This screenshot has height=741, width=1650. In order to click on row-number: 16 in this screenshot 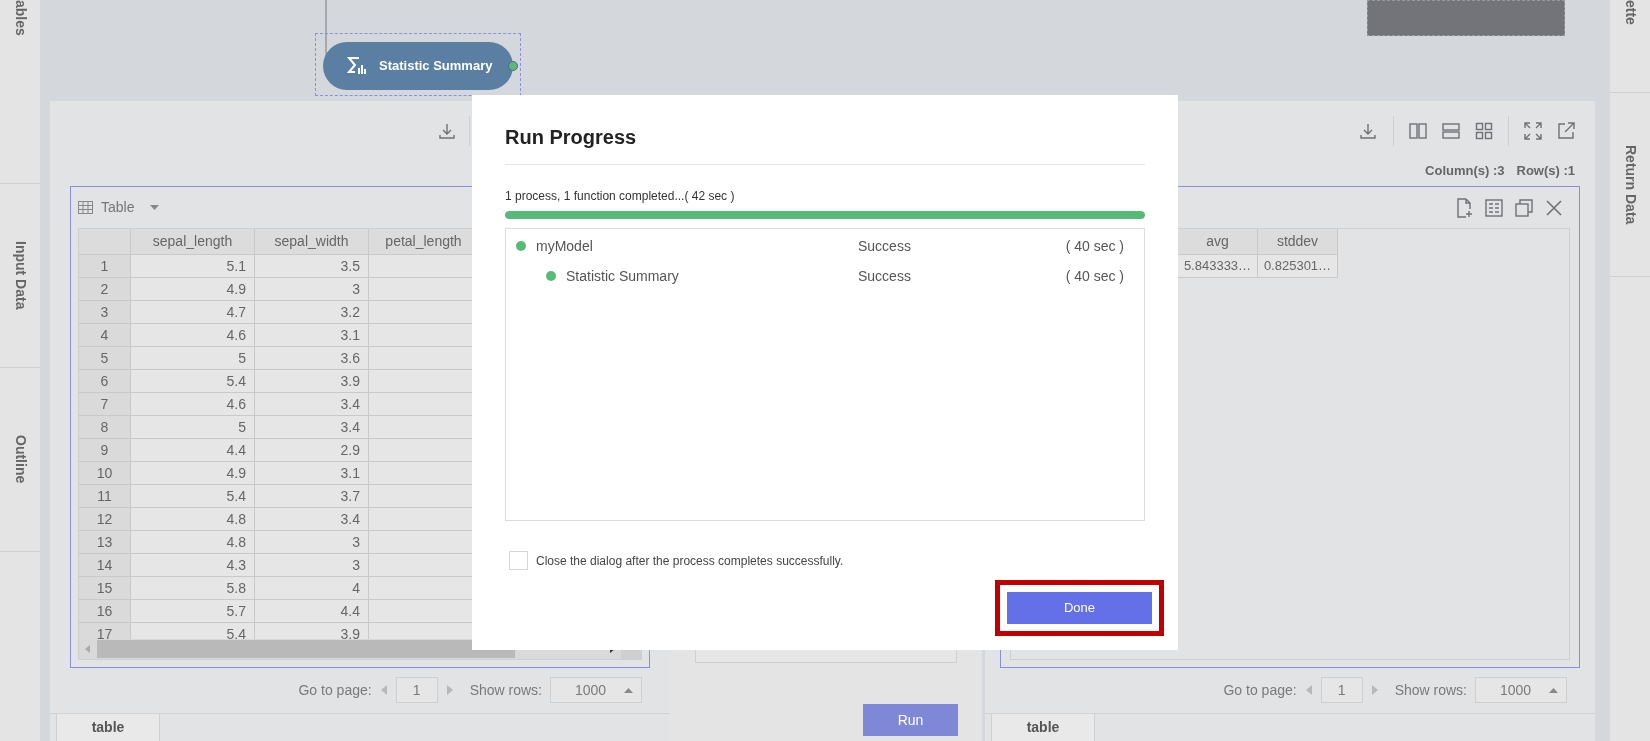, I will do `click(105, 611)`.